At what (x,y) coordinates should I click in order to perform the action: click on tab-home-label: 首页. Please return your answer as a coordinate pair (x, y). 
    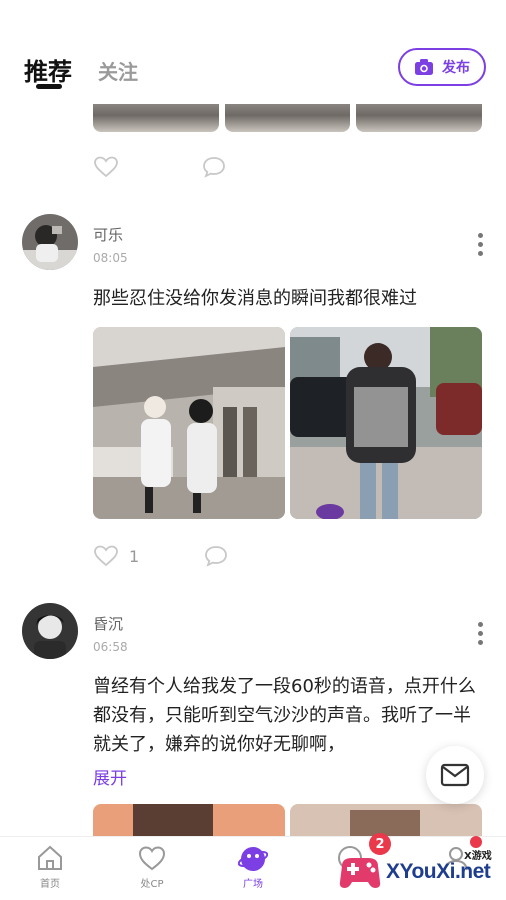
    Looking at the image, I should click on (50, 884).